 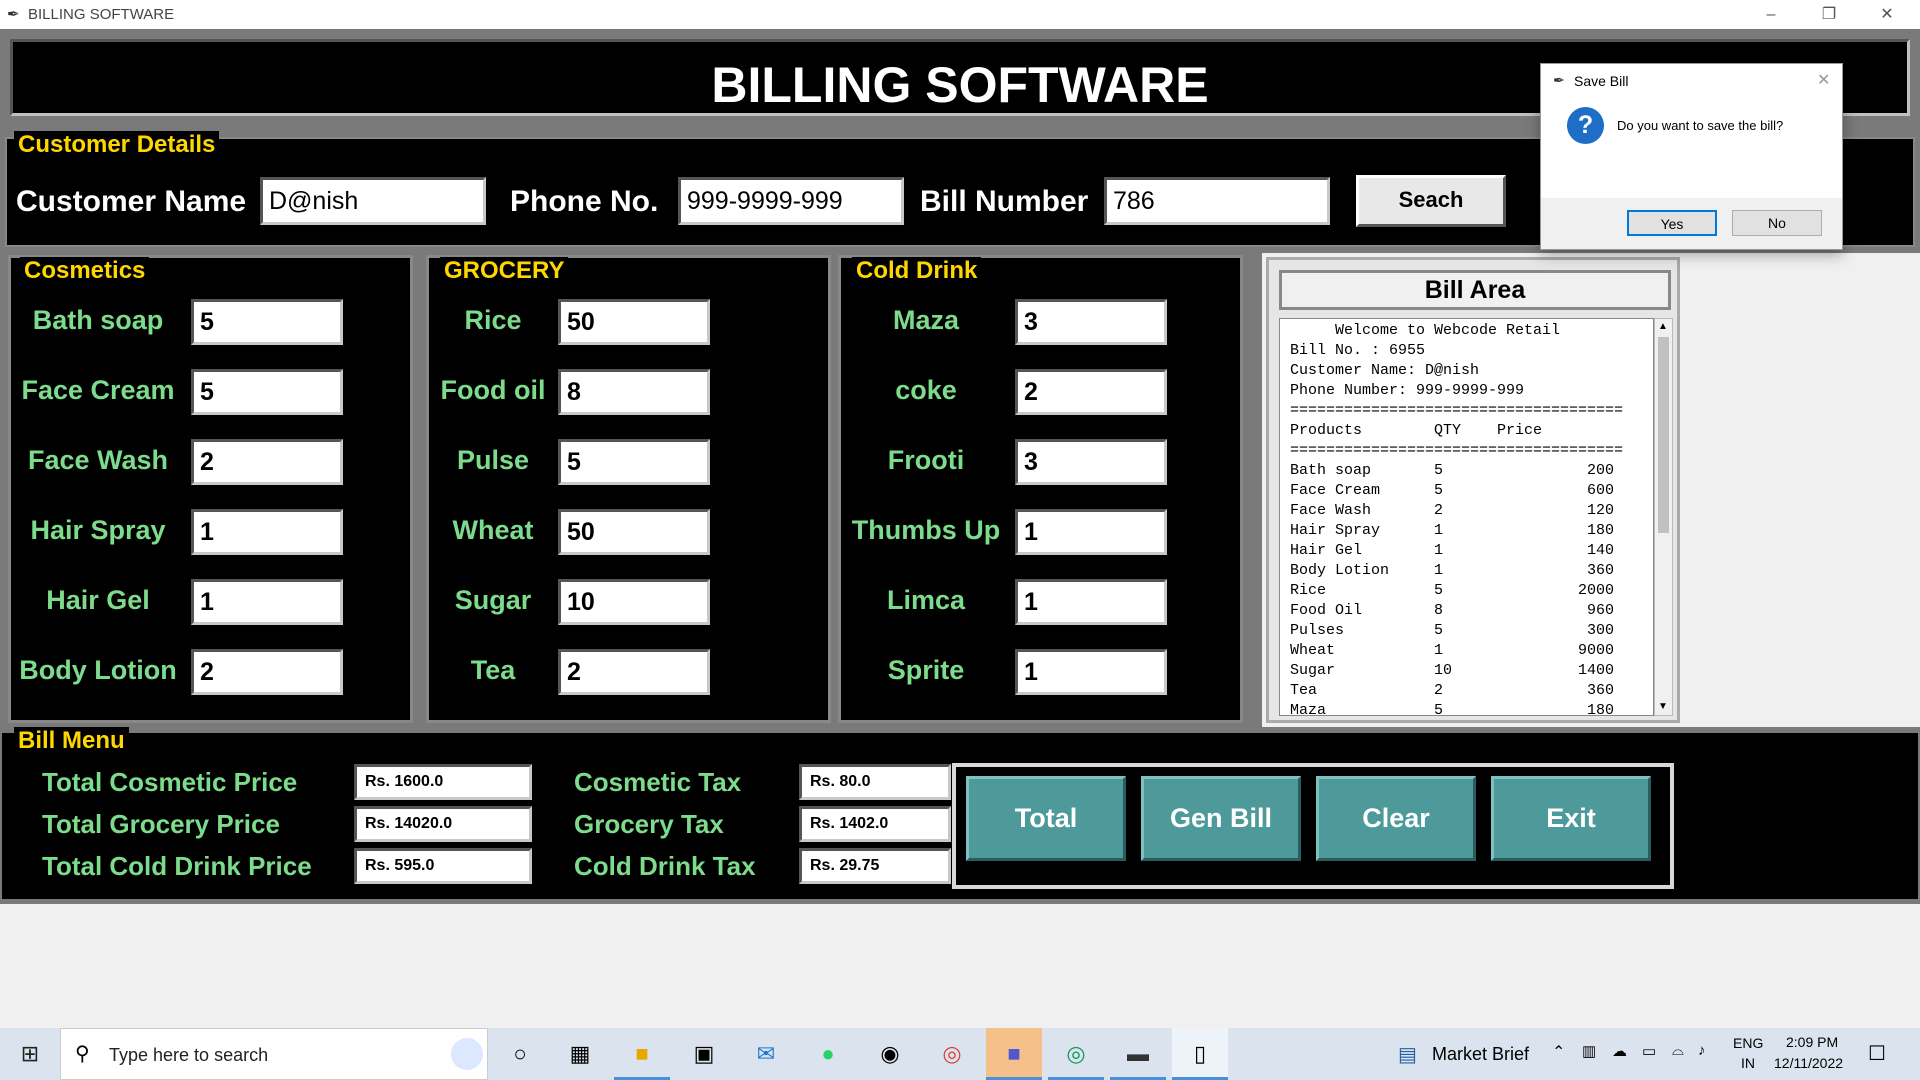 What do you see at coordinates (1672, 223) in the screenshot?
I see `yes-button: Yes` at bounding box center [1672, 223].